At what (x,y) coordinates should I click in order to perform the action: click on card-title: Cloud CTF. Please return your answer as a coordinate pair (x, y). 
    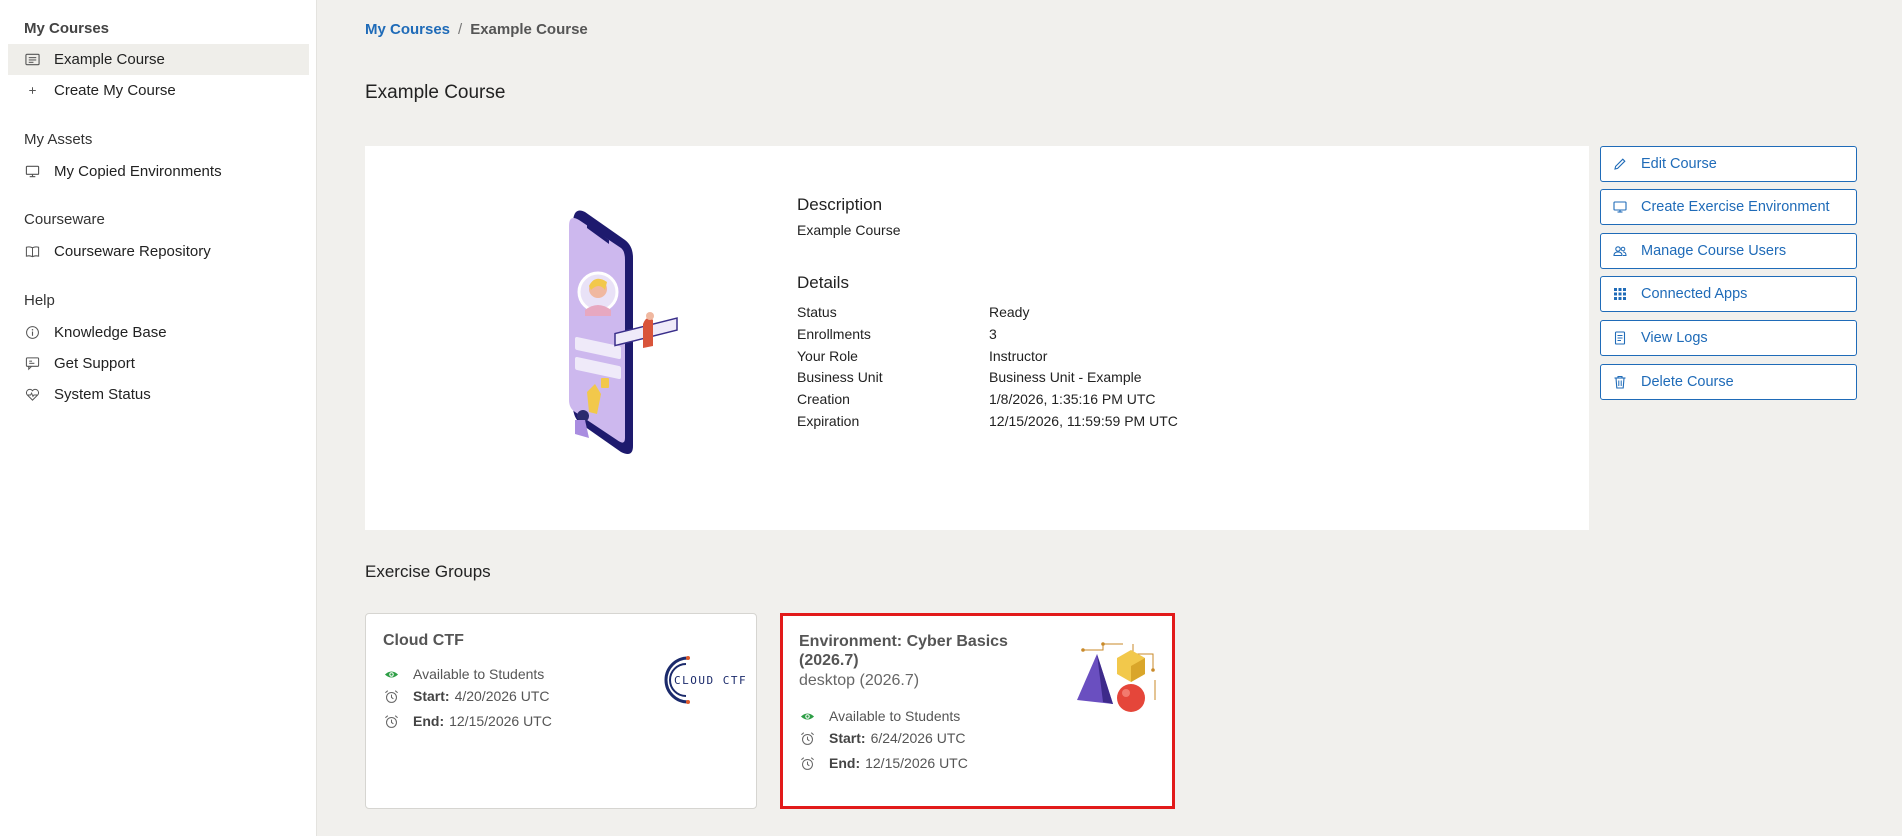
    Looking at the image, I should click on (423, 640).